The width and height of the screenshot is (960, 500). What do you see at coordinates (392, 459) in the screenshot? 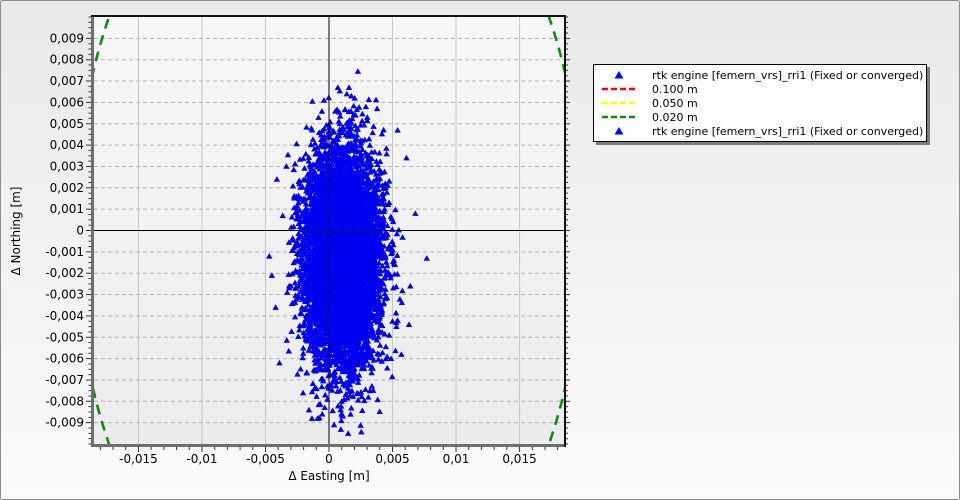
I see `x-tick-label: 0,005` at bounding box center [392, 459].